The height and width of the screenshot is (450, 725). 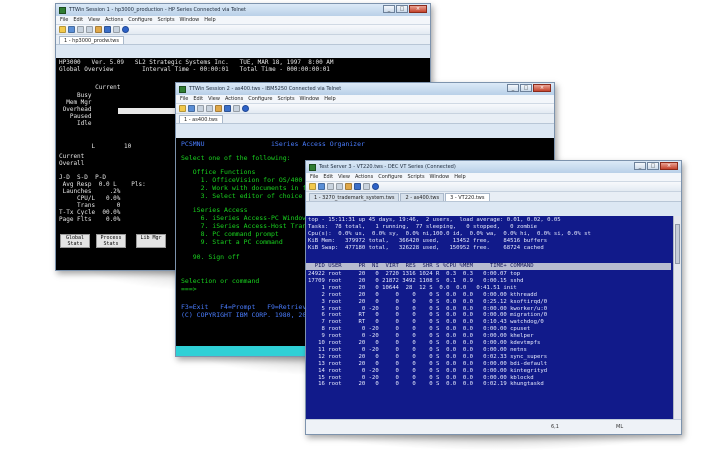 I want to click on session-tab: 1 - hp3000_prodw.tws, so click(x=91, y=40).